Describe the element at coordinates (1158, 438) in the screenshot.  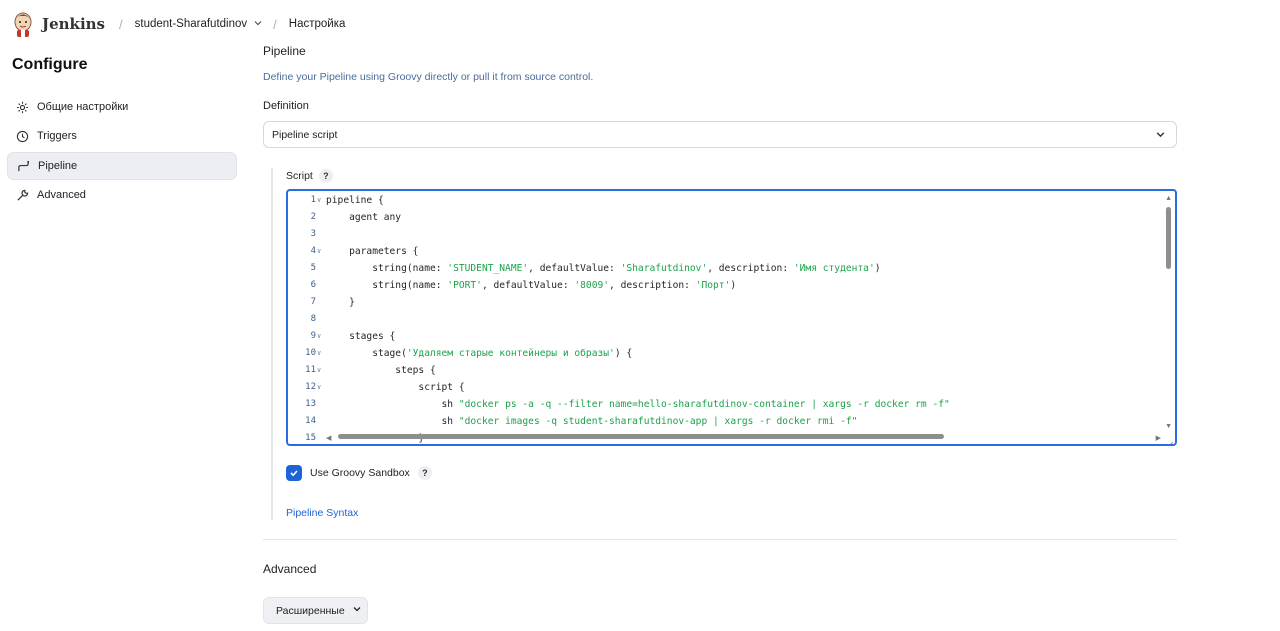
I see `scroll-right-icon: ▶` at that location.